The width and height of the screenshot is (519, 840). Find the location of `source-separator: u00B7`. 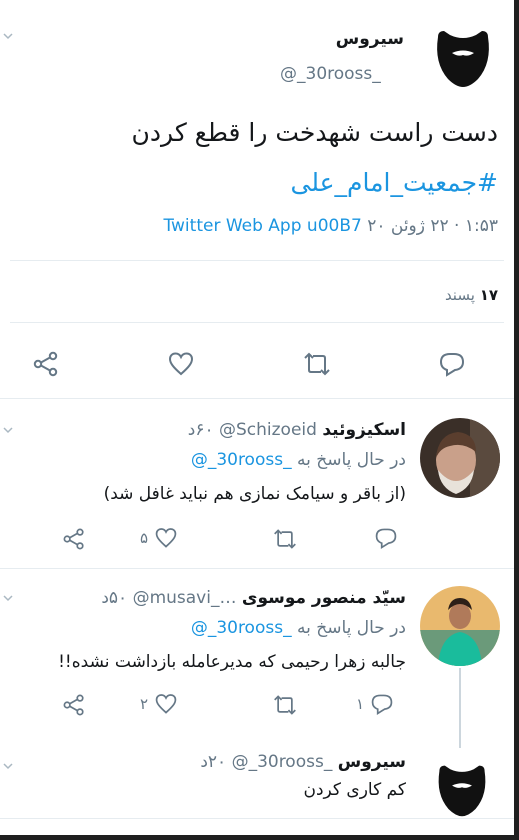

source-separator: u00B7 is located at coordinates (334, 226).